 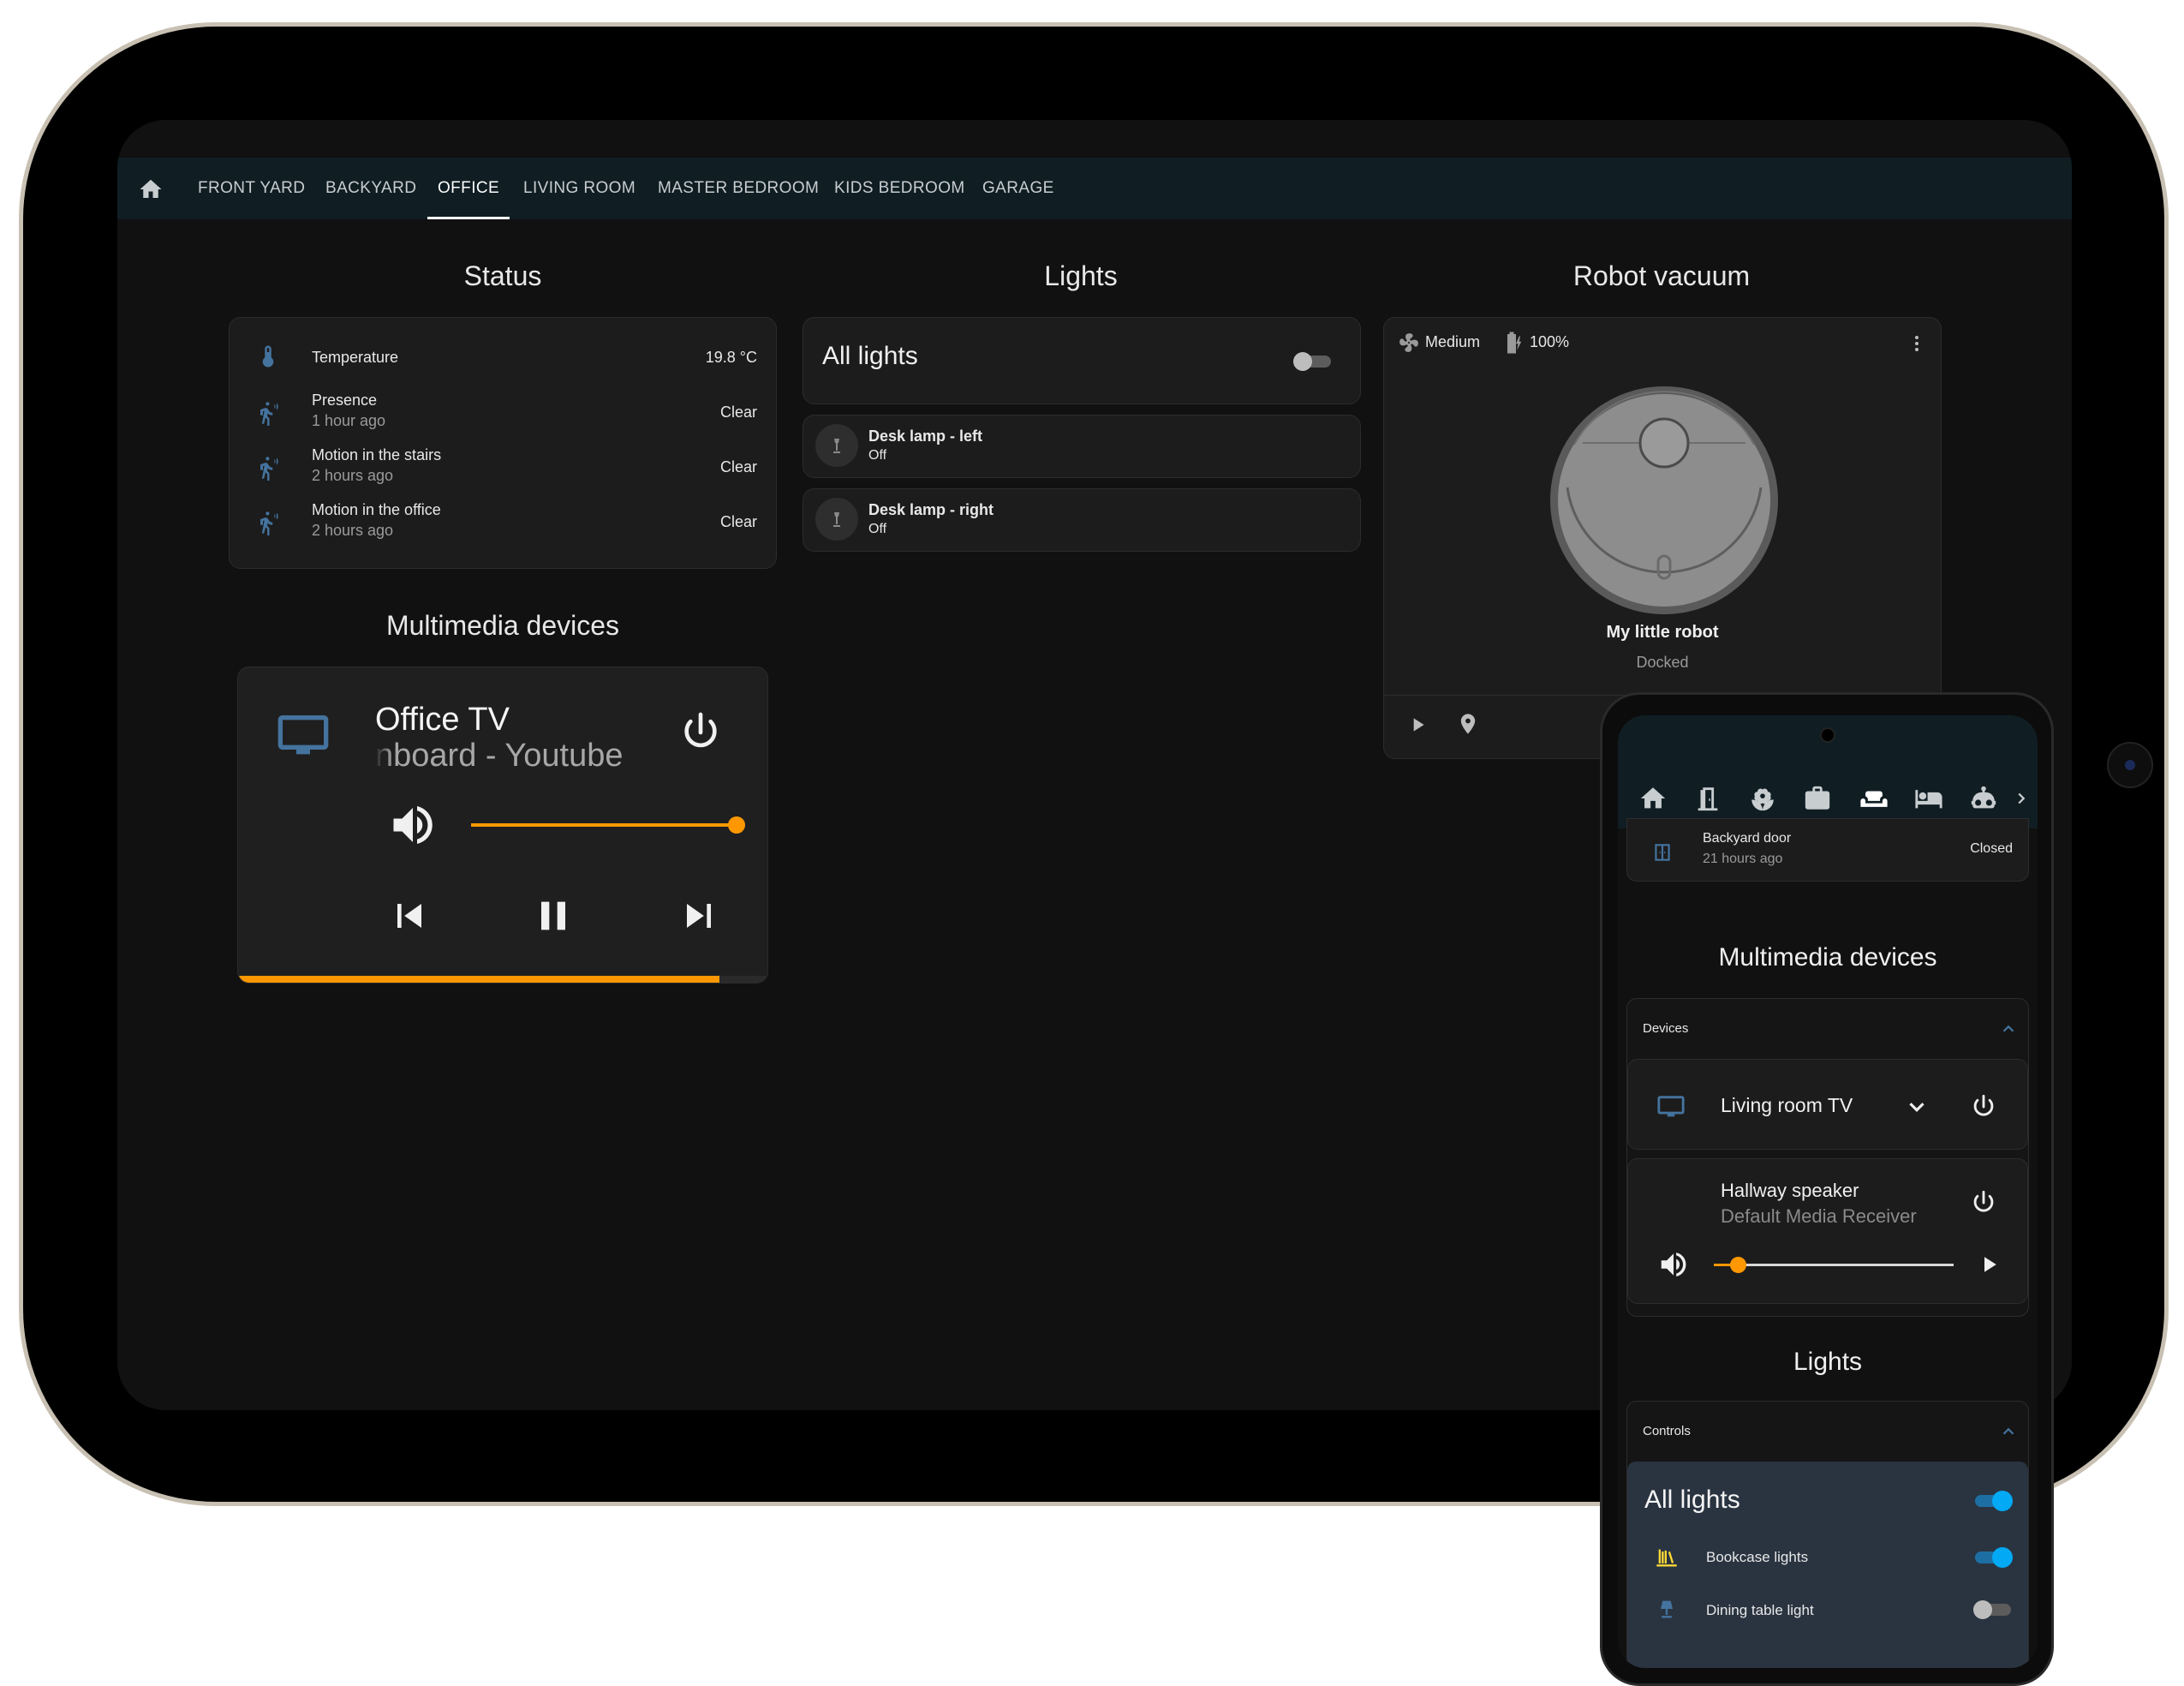 I want to click on light-name: Dining table light, so click(x=1760, y=1610).